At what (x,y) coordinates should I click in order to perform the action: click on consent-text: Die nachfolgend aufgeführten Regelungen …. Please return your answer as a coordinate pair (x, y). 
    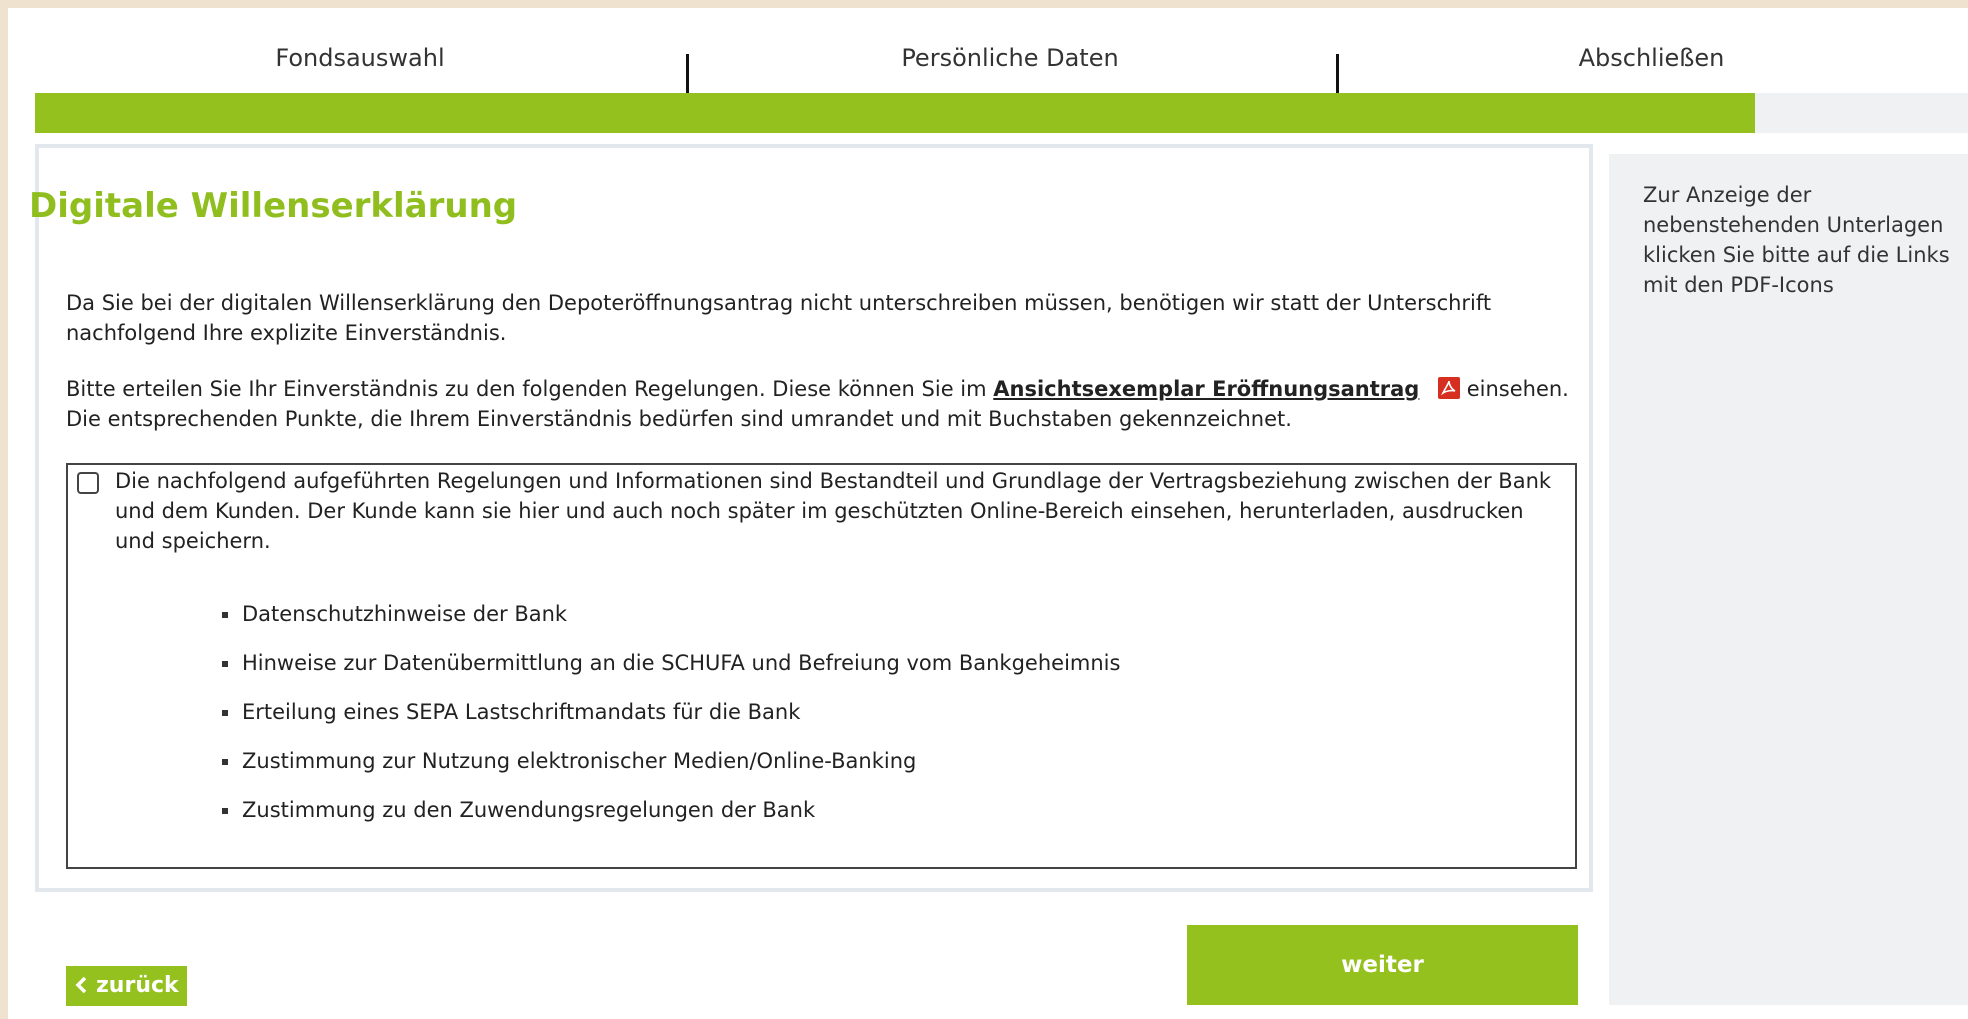
    Looking at the image, I should click on (833, 511).